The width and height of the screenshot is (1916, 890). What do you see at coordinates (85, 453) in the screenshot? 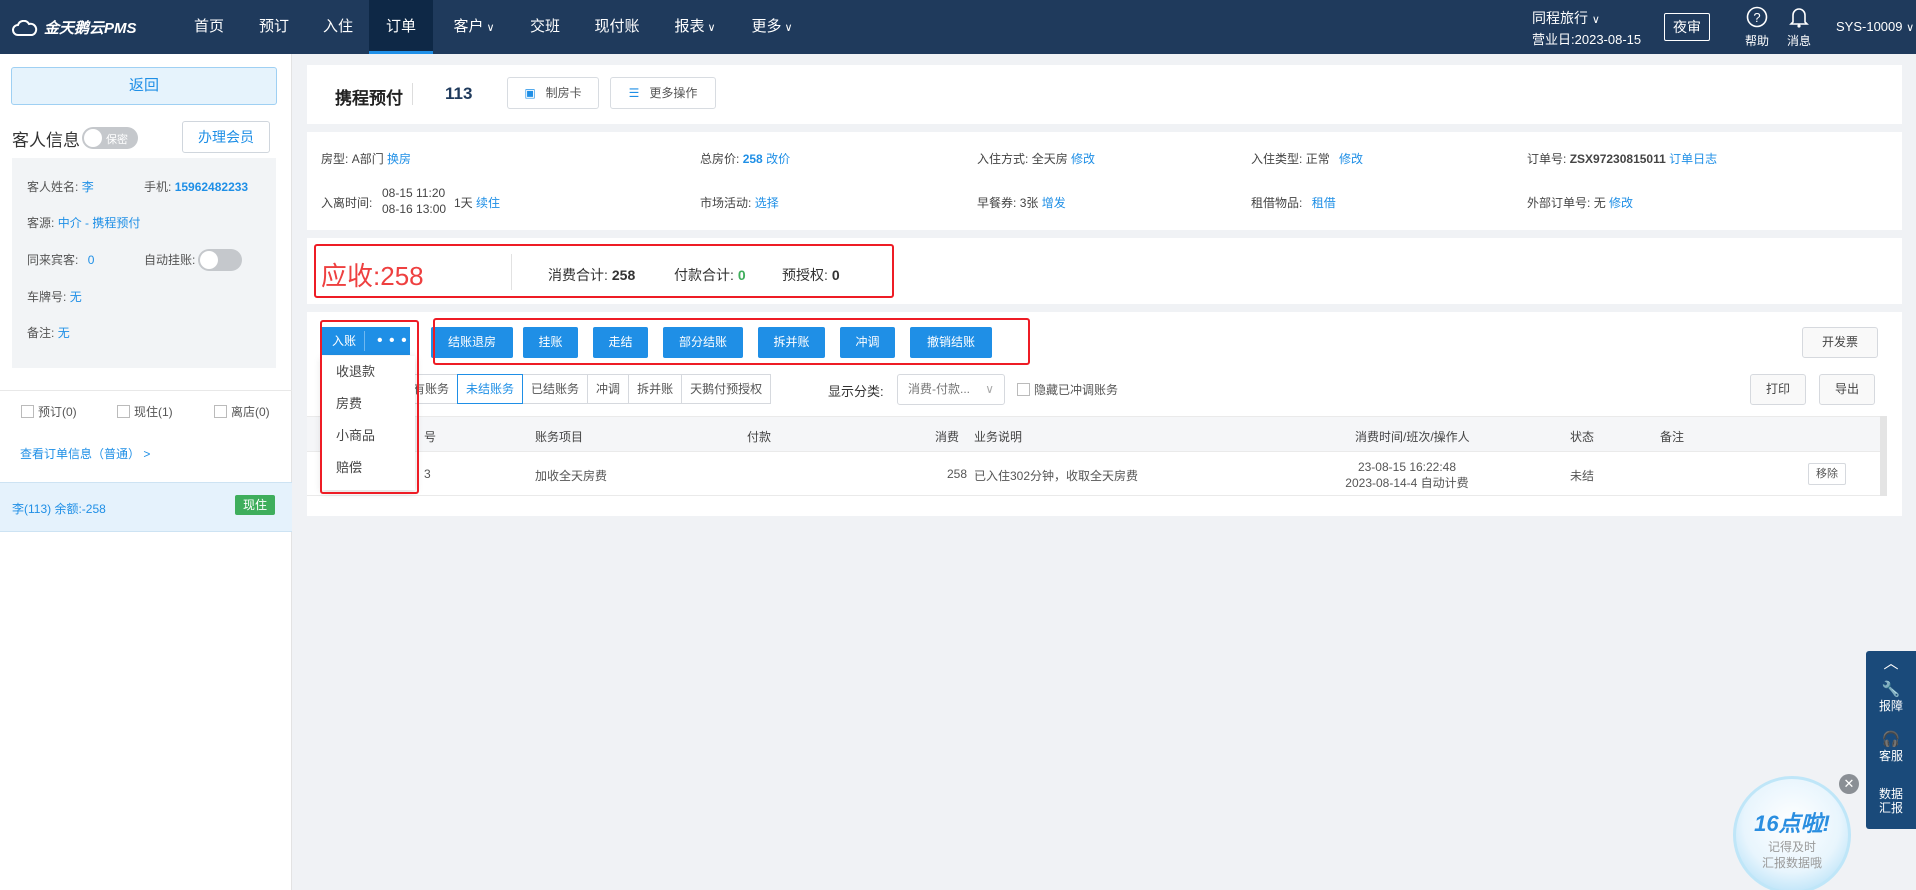
I see `view-order-info-link: 查看订单信息（普通） >` at bounding box center [85, 453].